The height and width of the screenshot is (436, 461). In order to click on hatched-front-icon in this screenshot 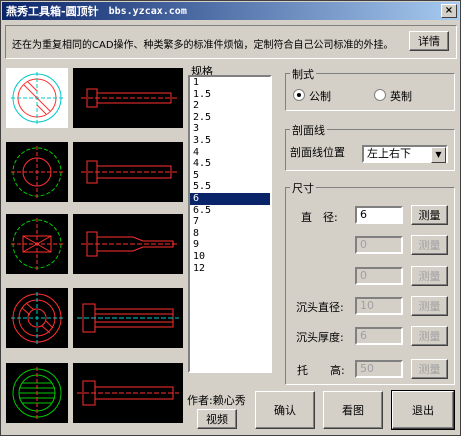, I will do `click(37, 393)`.